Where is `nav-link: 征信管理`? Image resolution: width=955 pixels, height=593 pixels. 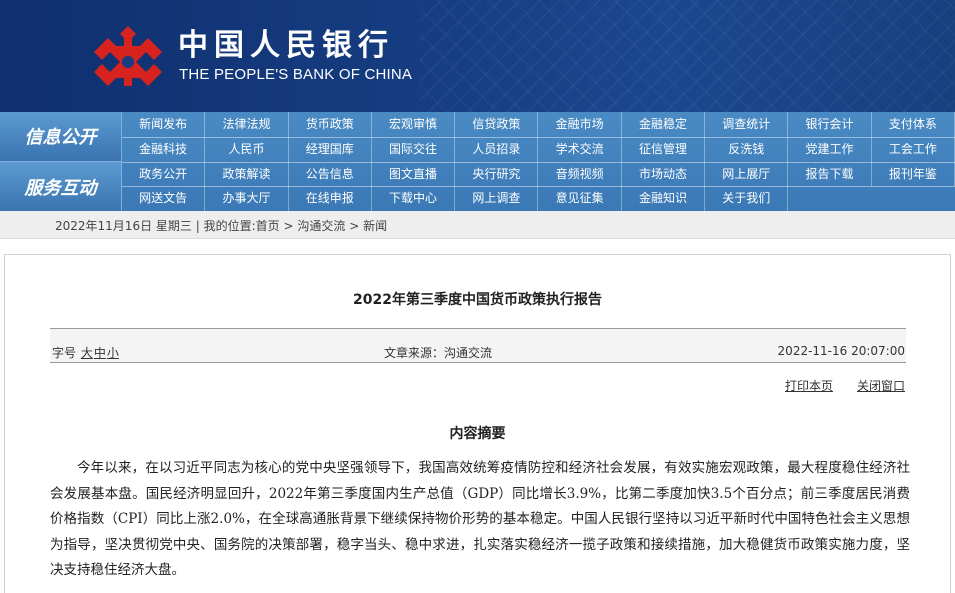 nav-link: 征信管理 is located at coordinates (664, 149).